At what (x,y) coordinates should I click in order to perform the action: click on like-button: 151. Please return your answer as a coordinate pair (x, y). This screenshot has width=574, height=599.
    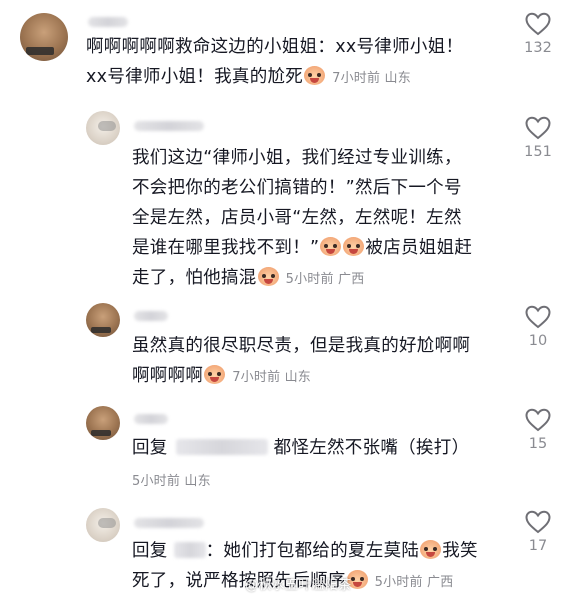
    Looking at the image, I should click on (538, 138).